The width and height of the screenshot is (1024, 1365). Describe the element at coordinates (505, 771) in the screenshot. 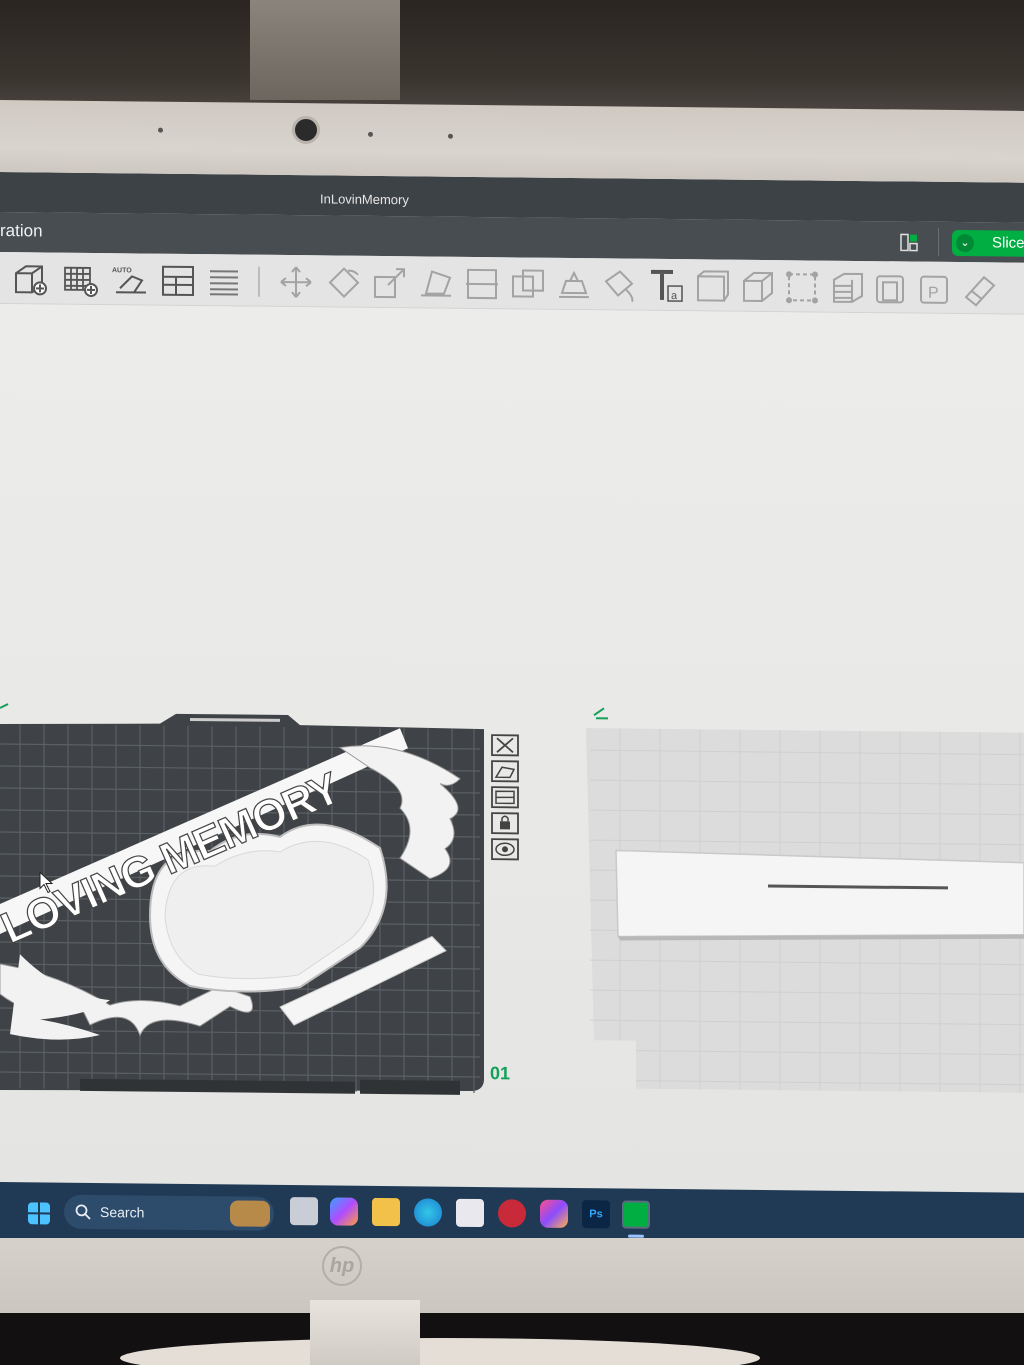

I see `orient-icon` at that location.